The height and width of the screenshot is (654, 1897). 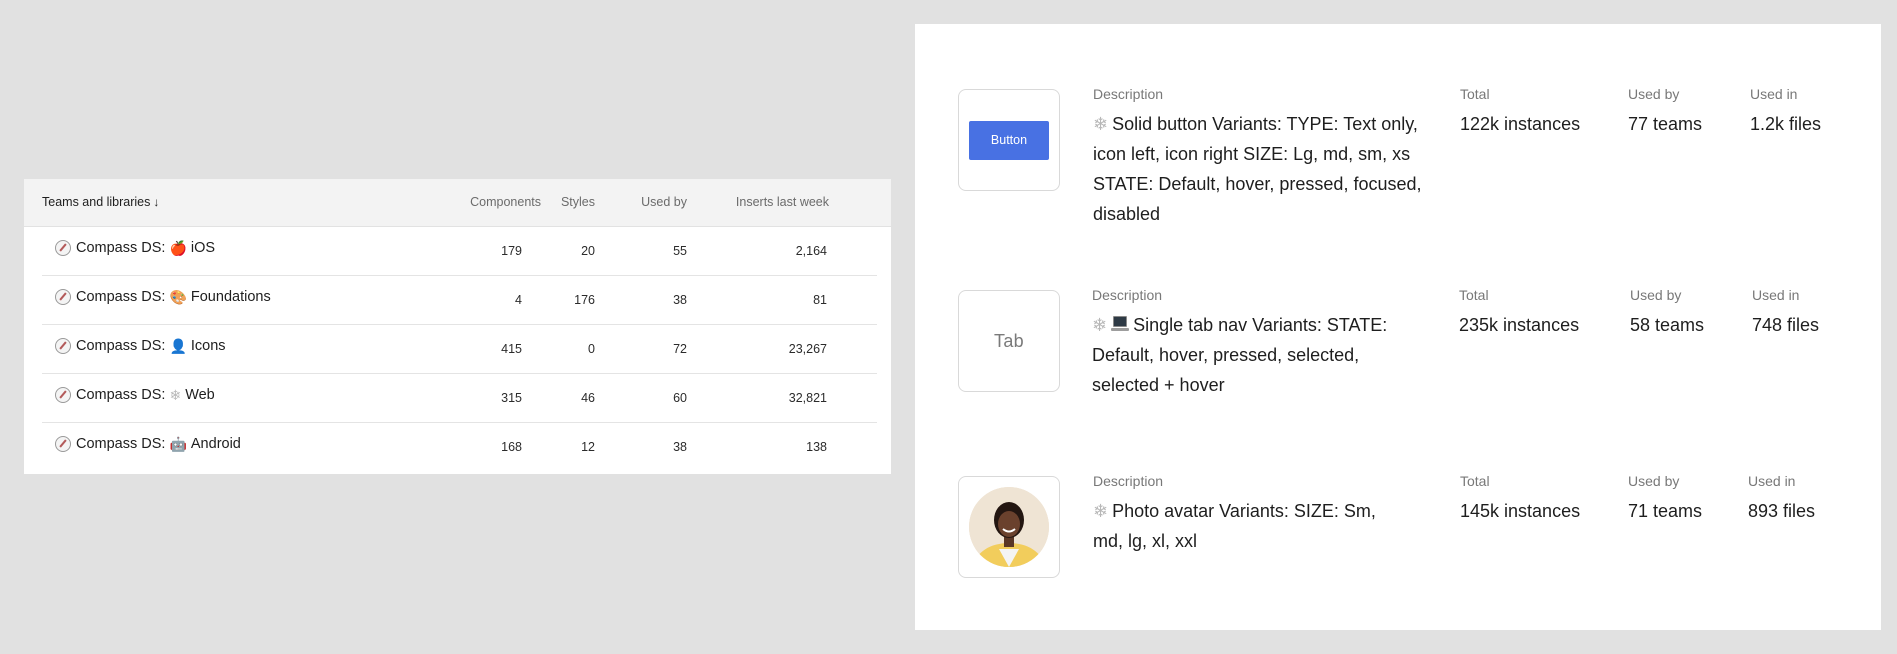 I want to click on styles-count: 20, so click(x=588, y=251).